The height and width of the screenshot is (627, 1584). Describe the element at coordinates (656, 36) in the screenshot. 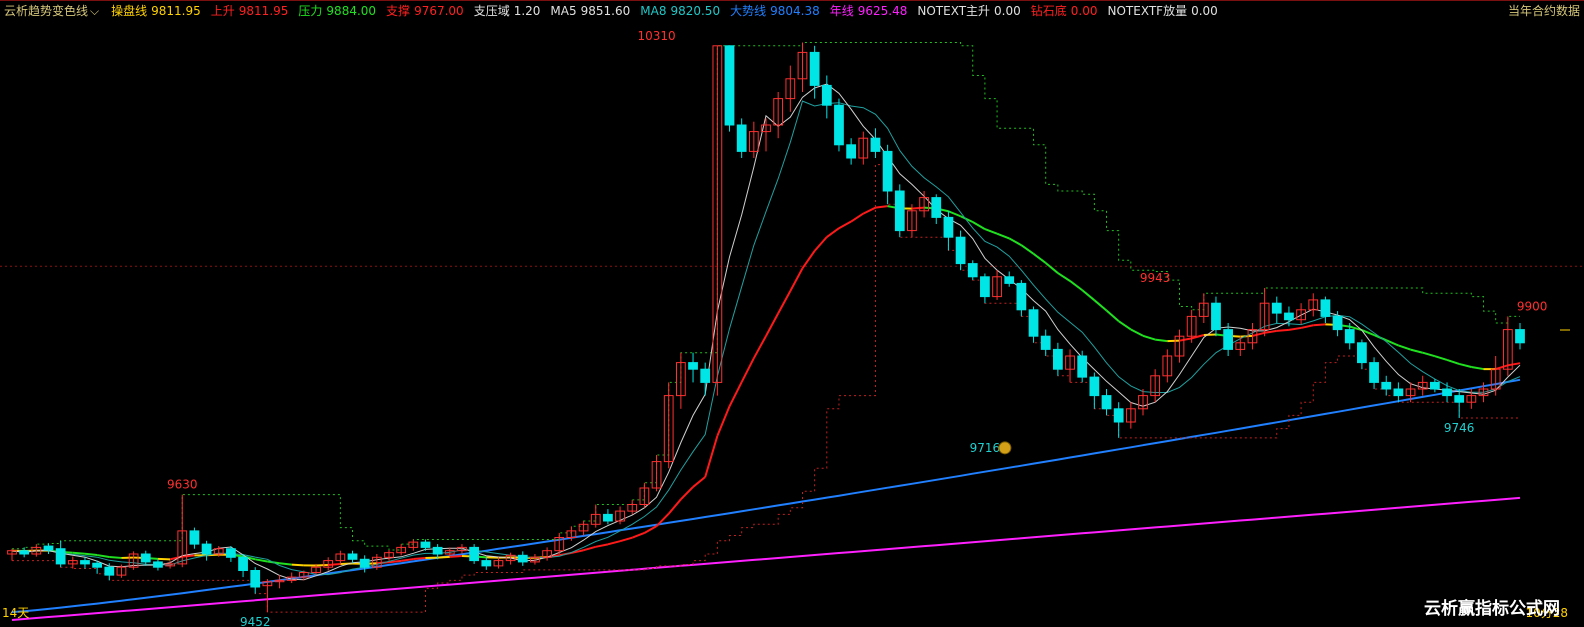

I see `price-extreme-label: 10310` at that location.